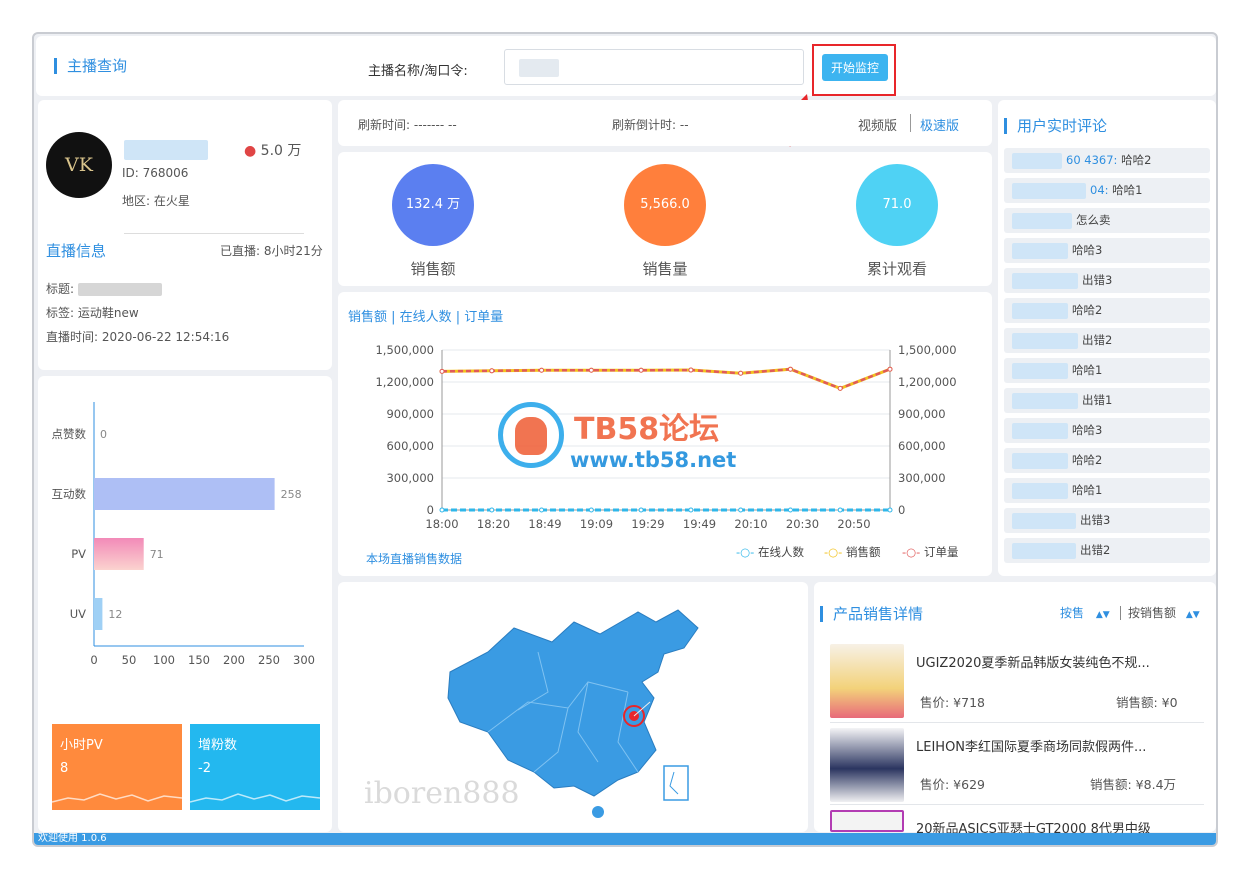 The height and width of the screenshot is (880, 1250). Describe the element at coordinates (665, 269) in the screenshot. I see `sales-volume-label: 销售量` at that location.